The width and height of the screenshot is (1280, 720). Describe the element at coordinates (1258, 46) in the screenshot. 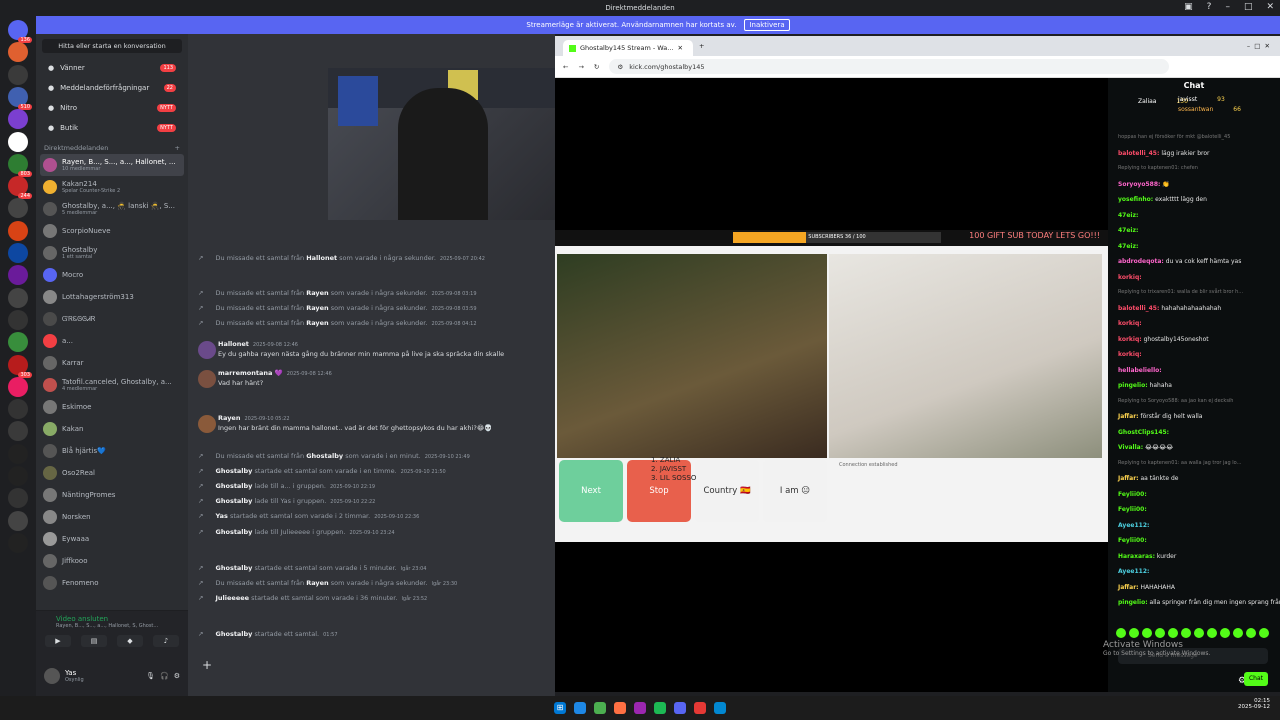

I see `window-controls: – □ ✕` at that location.